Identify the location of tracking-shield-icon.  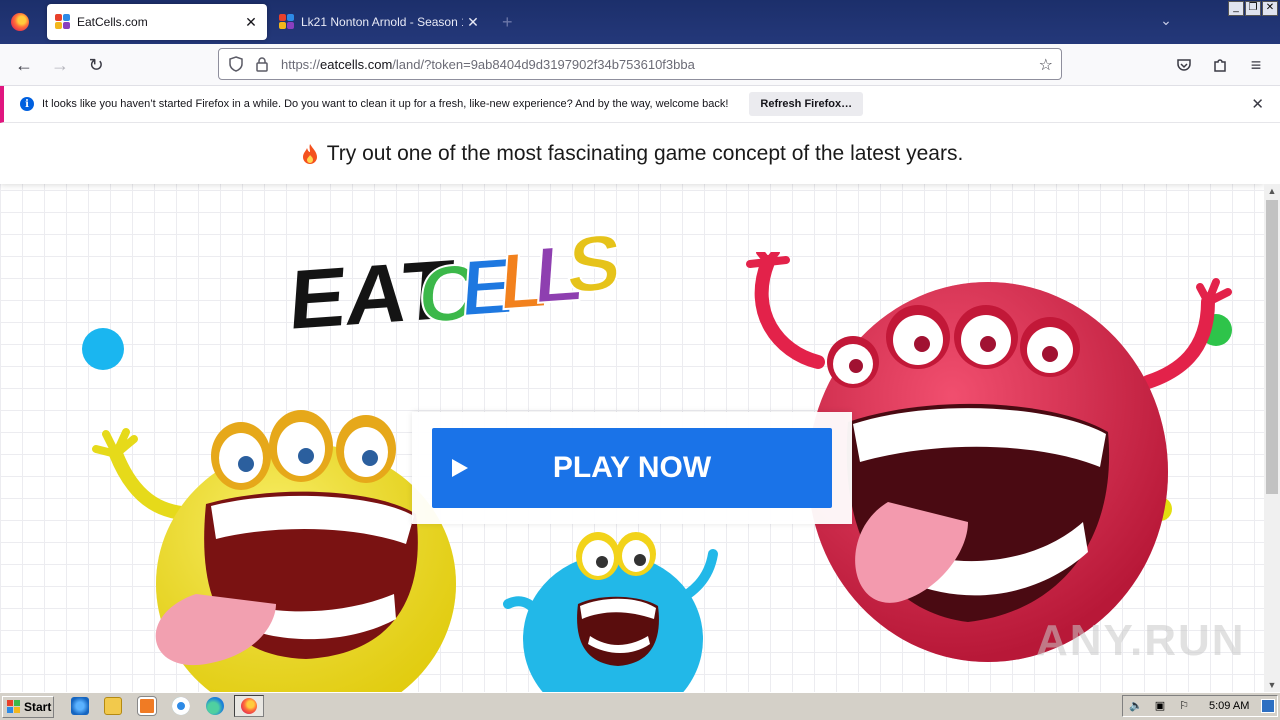
(236, 64).